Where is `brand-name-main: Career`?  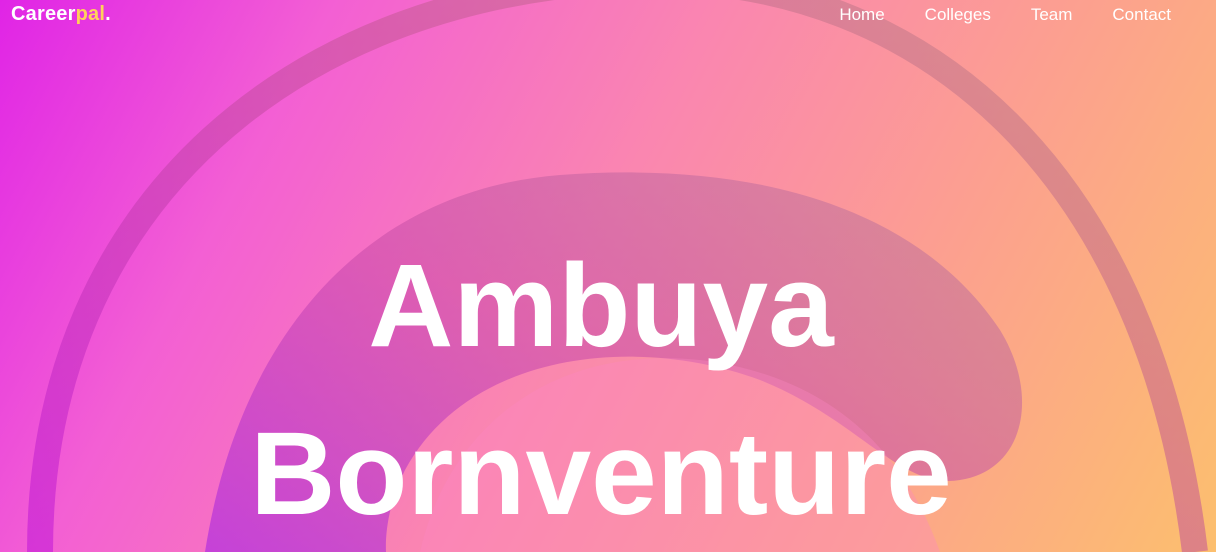
brand-name-main: Career is located at coordinates (43, 14).